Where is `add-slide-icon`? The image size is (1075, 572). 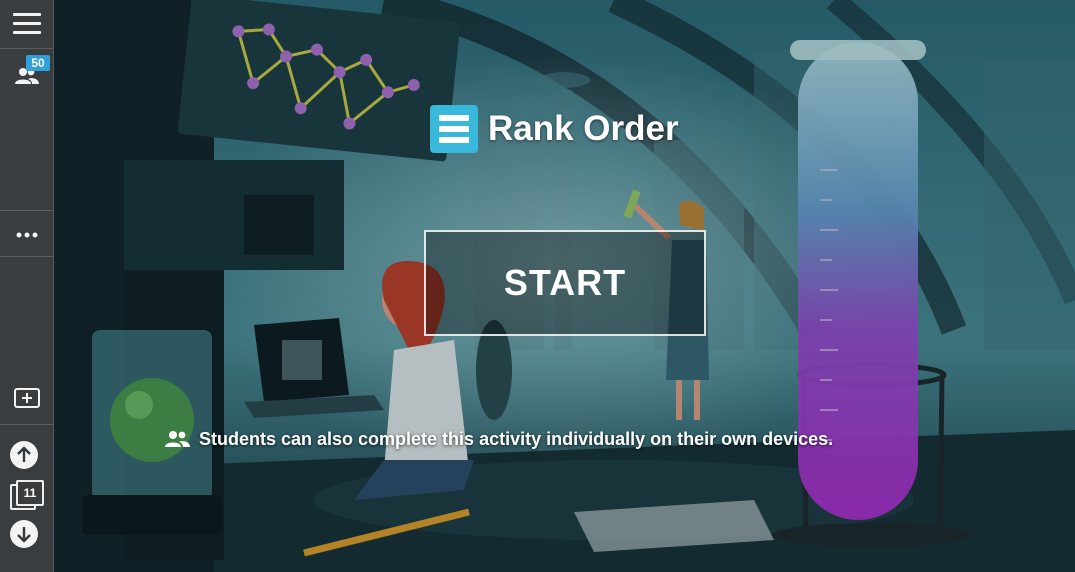
add-slide-icon is located at coordinates (26, 398).